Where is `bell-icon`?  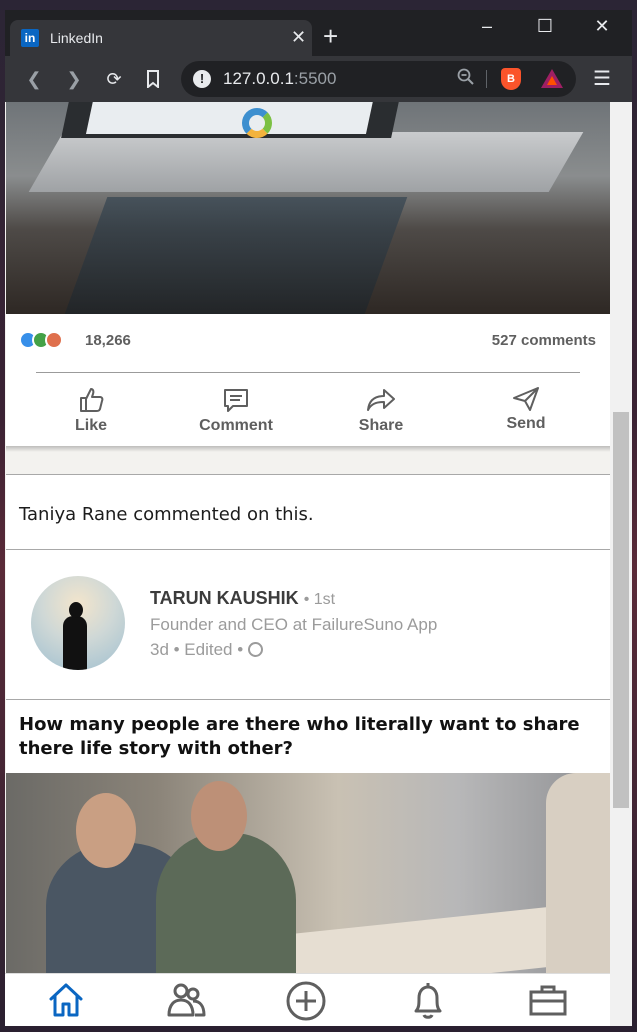 bell-icon is located at coordinates (428, 1001).